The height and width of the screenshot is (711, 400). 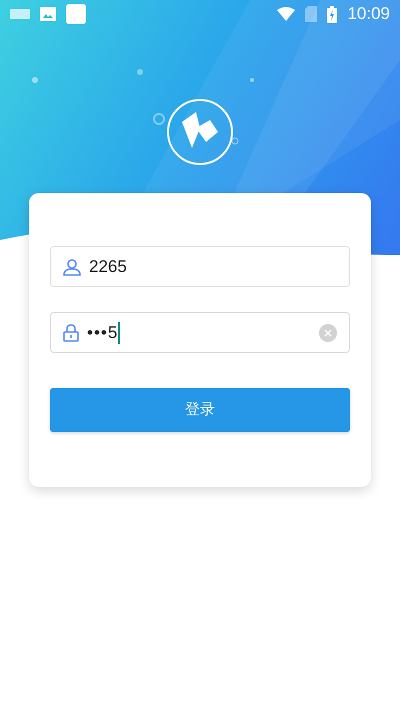 I want to click on user-icon, so click(x=72, y=267).